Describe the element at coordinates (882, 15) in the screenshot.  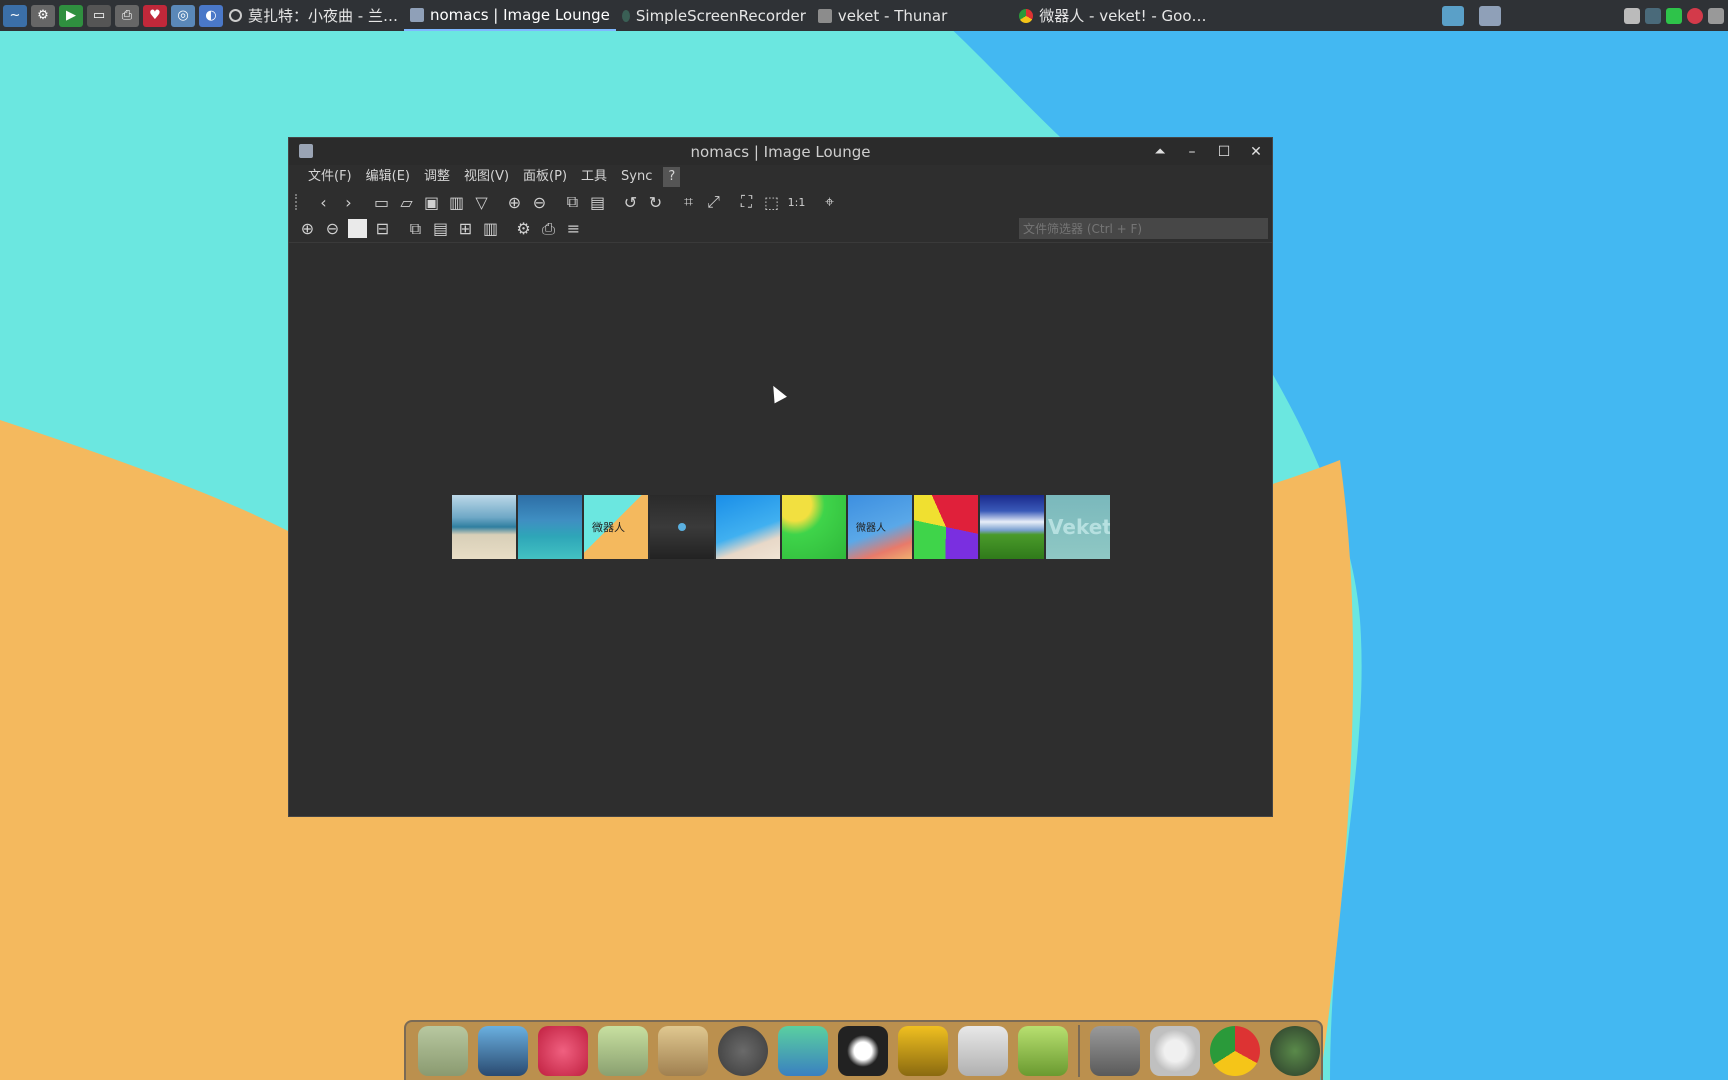
I see `task-thunar: veket - Thunar` at that location.